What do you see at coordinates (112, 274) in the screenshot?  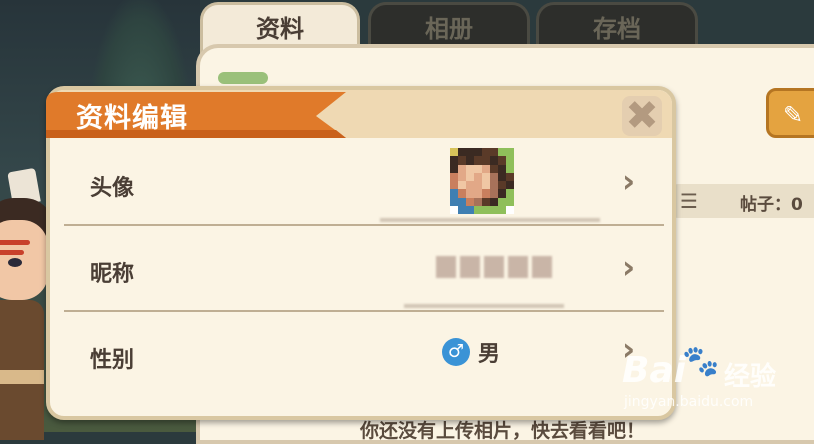 I see `nickname-label: 昵称` at bounding box center [112, 274].